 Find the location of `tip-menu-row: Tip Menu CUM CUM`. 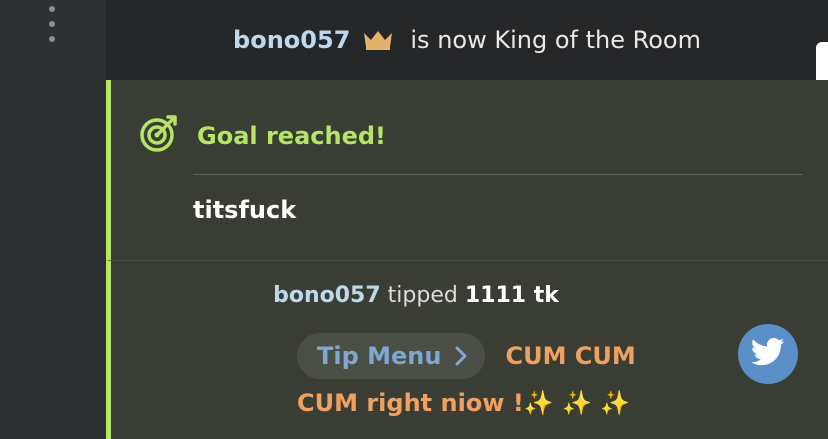

tip-menu-row: Tip Menu CUM CUM is located at coordinates (466, 356).